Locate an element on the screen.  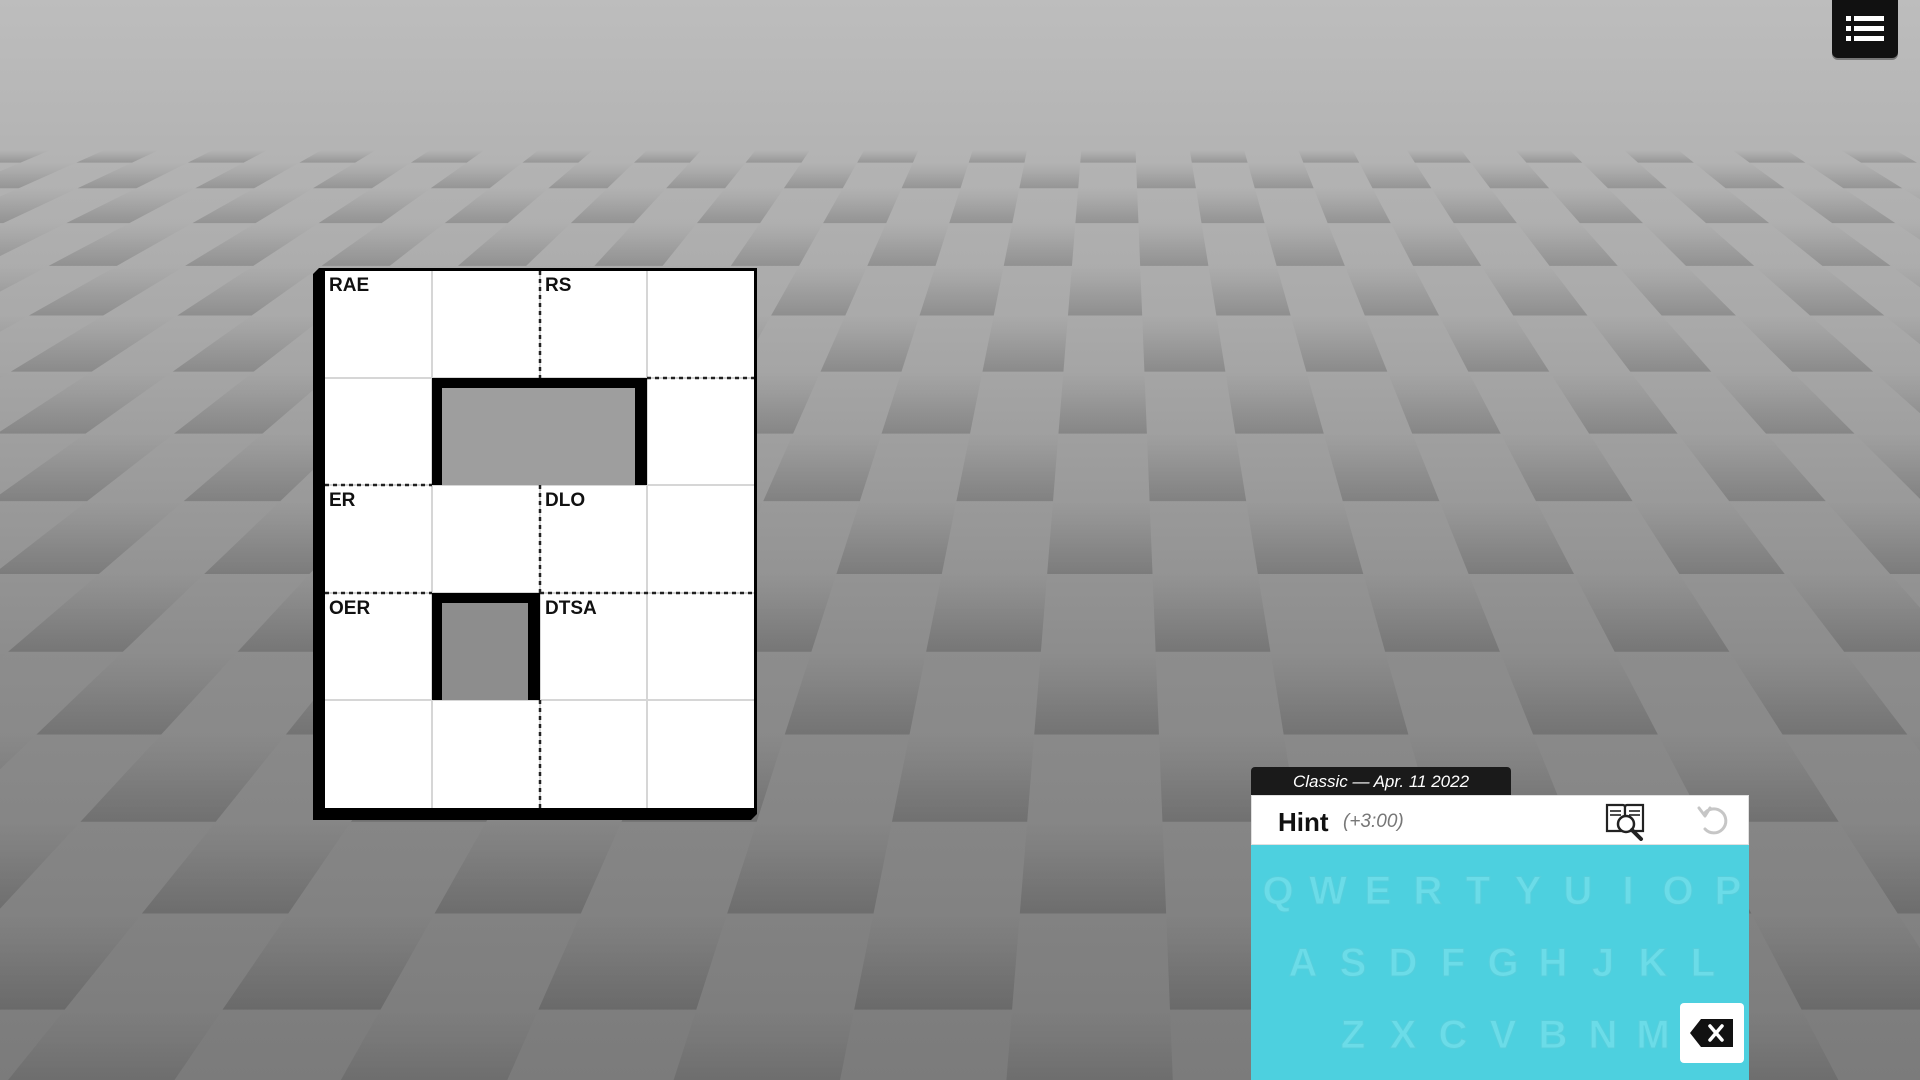
key-label: X is located at coordinates (1403, 1034).